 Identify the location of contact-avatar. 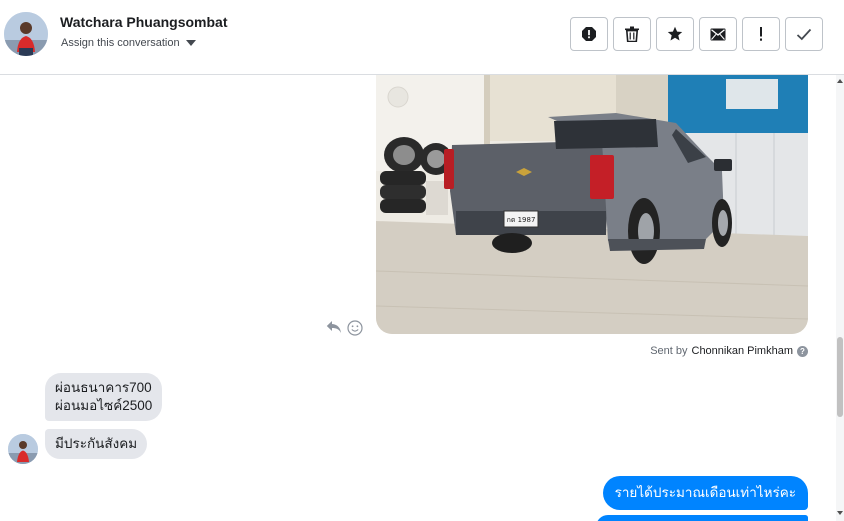
(26, 34).